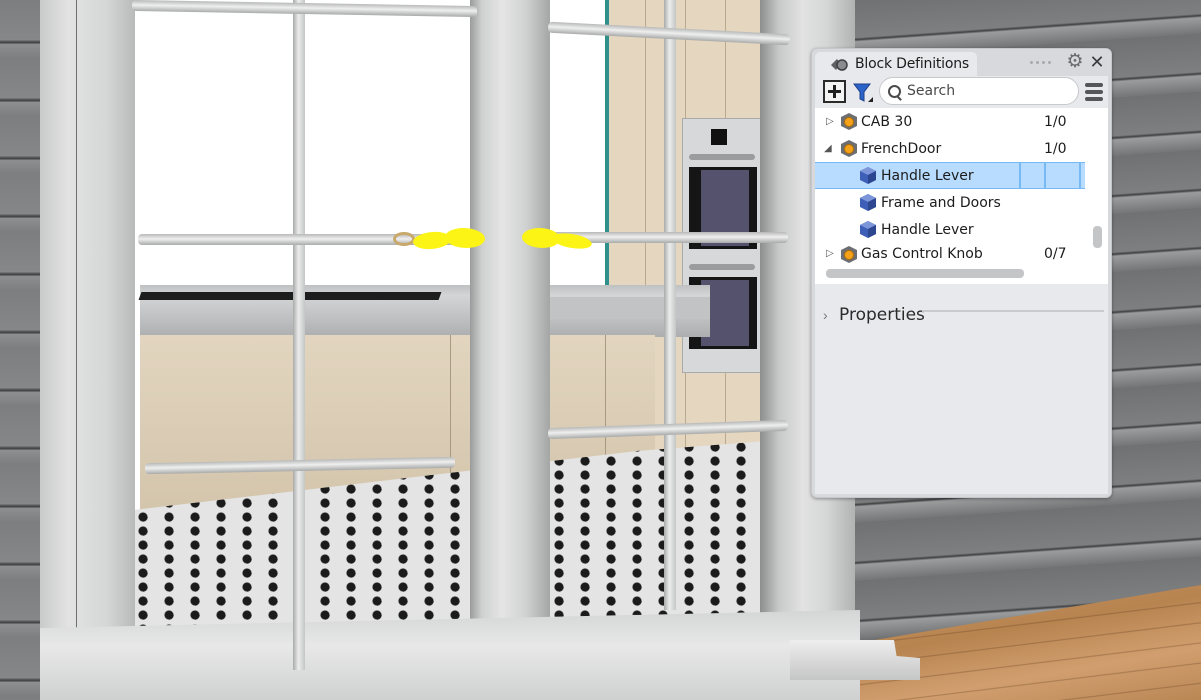 The height and width of the screenshot is (700, 1201). What do you see at coordinates (950, 148) in the screenshot?
I see `tree-item: ◢ FrenchDoor 1/0` at bounding box center [950, 148].